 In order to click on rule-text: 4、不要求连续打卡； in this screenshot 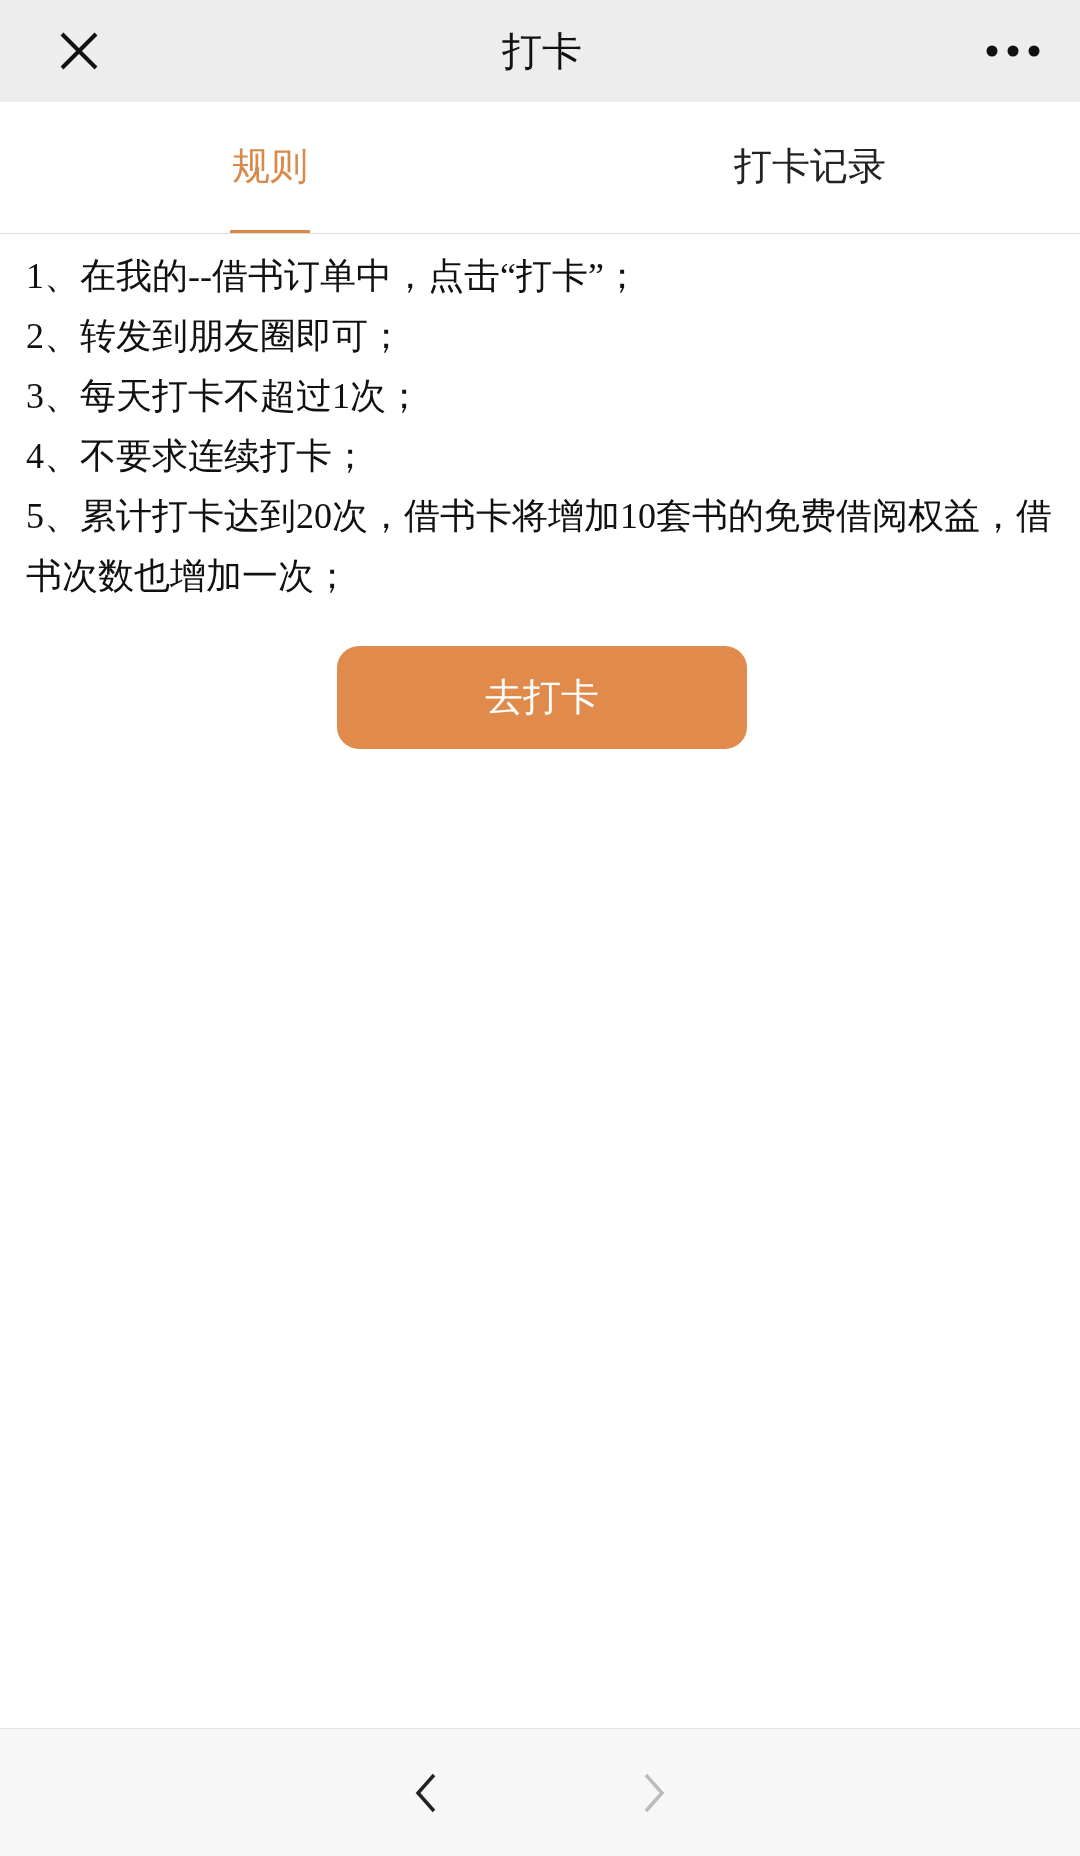, I will do `click(197, 456)`.